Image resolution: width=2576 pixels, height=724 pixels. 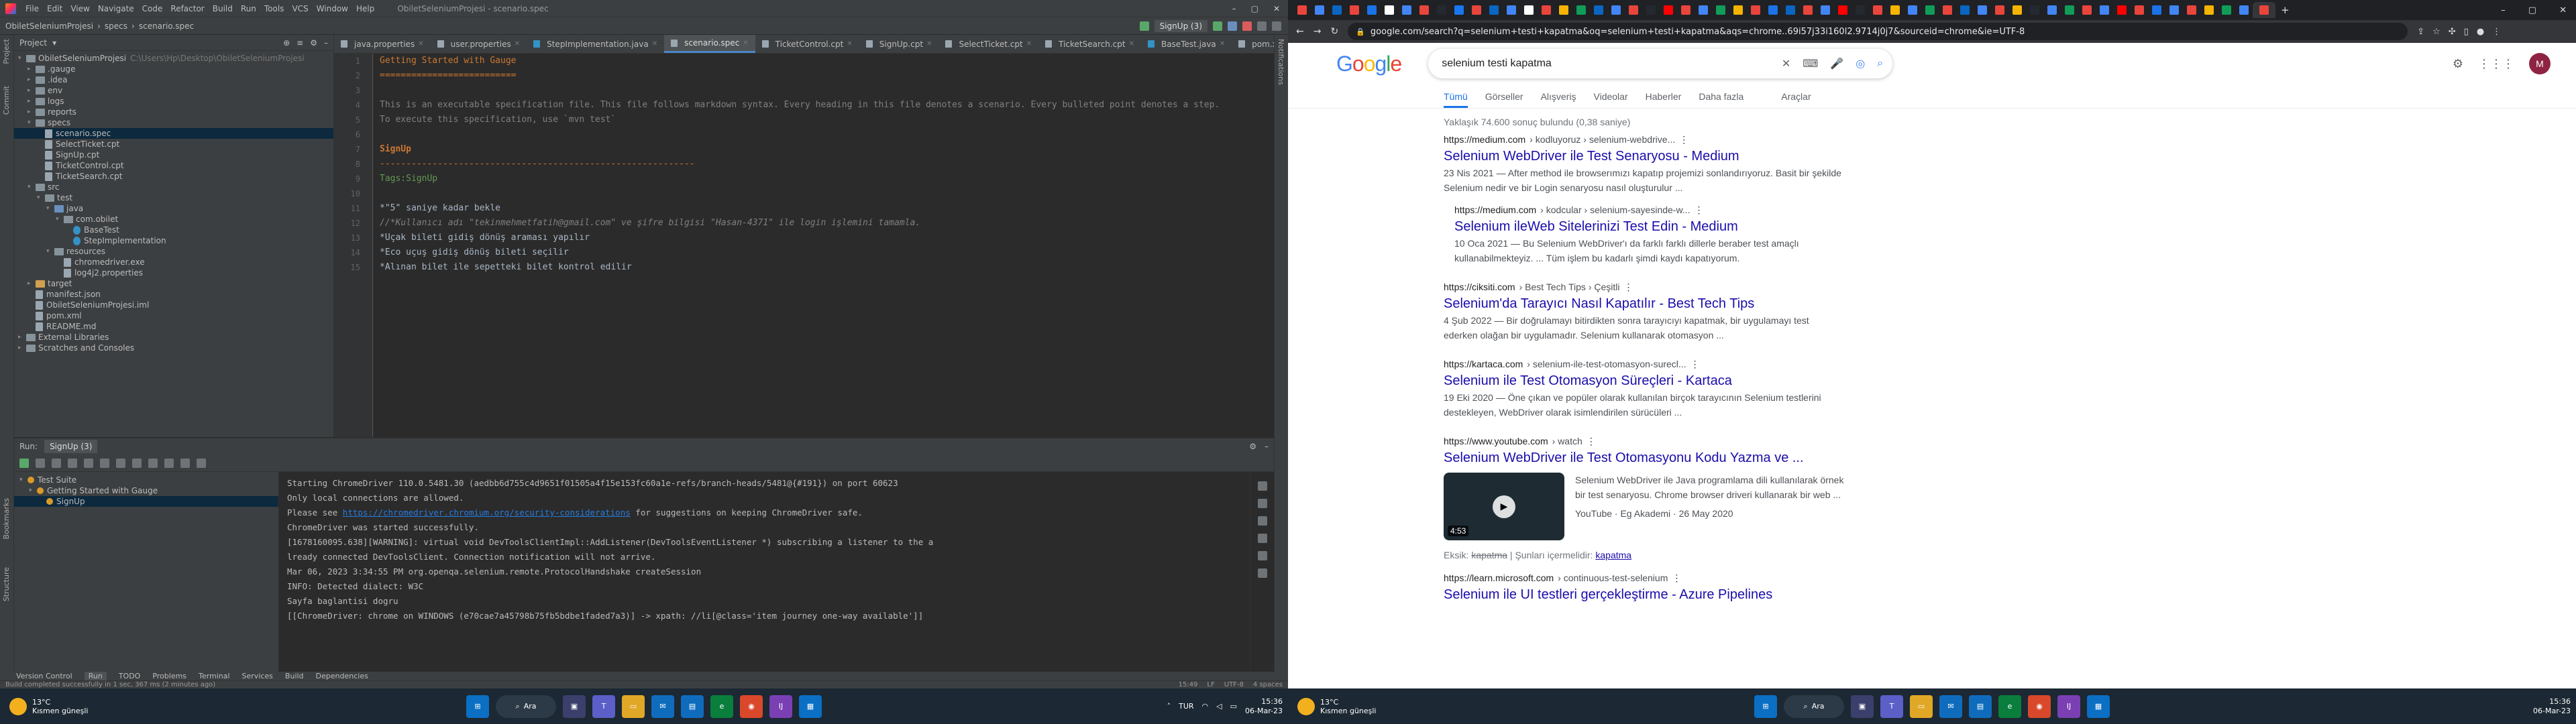 What do you see at coordinates (1980, 707) in the screenshot?
I see `store-icon: ▤` at bounding box center [1980, 707].